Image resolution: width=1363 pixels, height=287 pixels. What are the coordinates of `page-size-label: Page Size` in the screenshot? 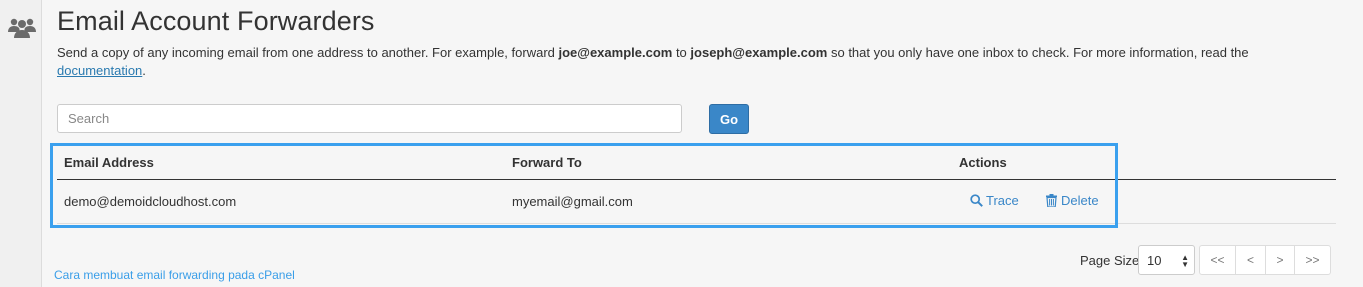 It's located at (1110, 260).